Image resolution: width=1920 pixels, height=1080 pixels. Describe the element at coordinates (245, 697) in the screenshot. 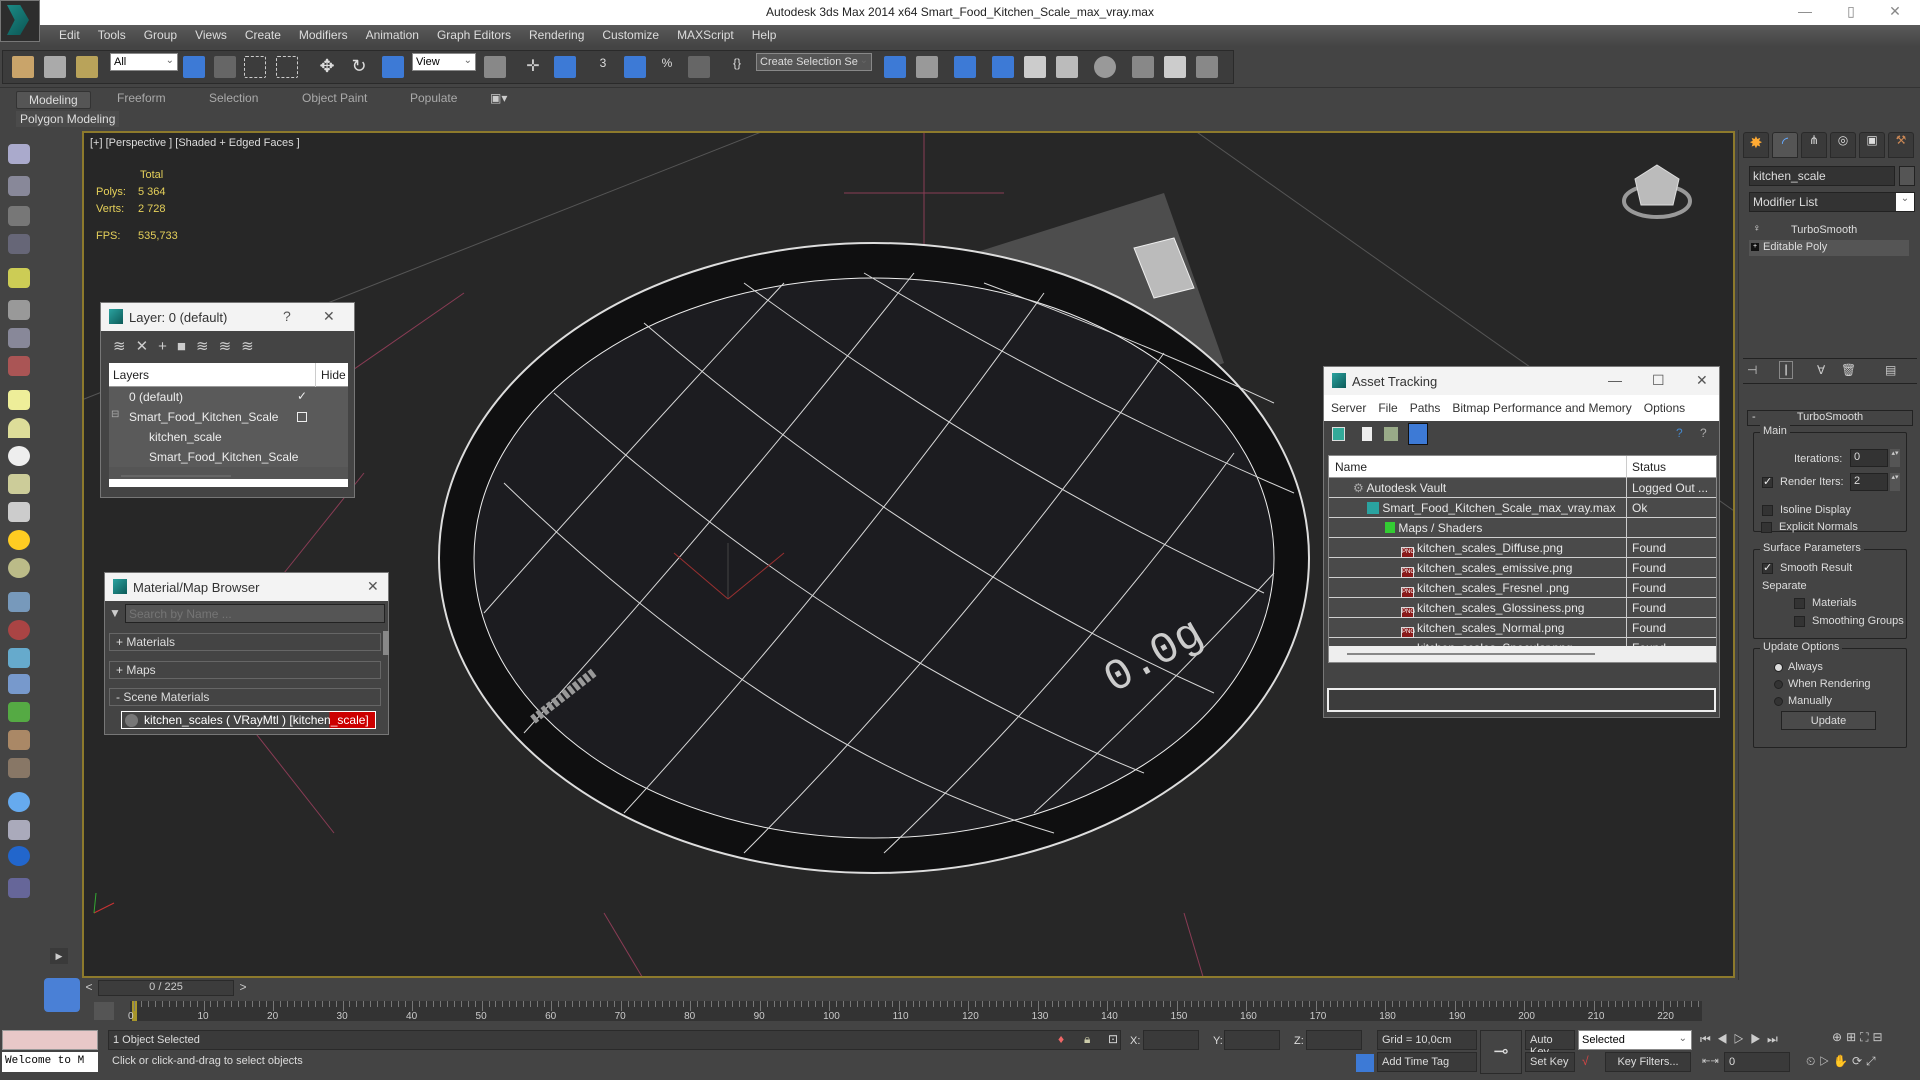

I see `scene-materials-group: - Scene Materials` at that location.